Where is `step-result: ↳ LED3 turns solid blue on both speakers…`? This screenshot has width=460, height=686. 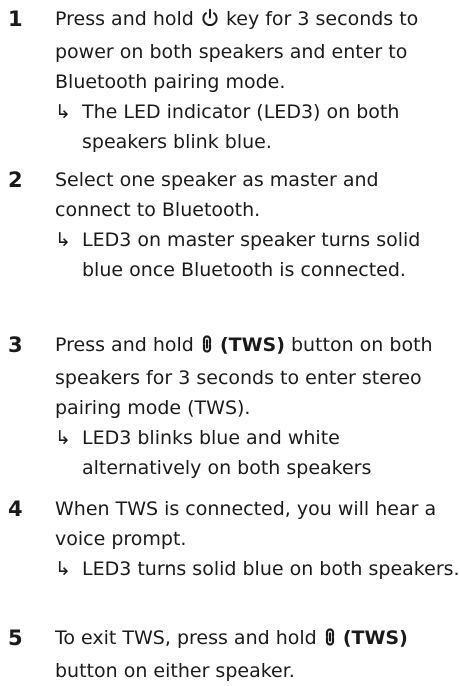 step-result: ↳ LED3 turns solid blue on both speakers… is located at coordinates (257, 569).